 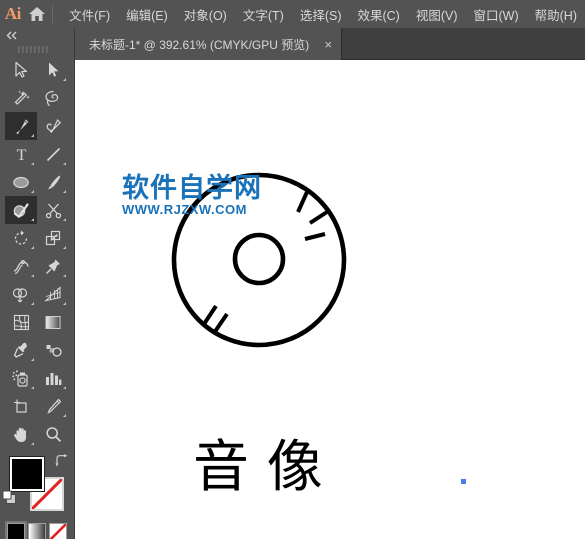 I want to click on tool-eyedropper, so click(x=21, y=350).